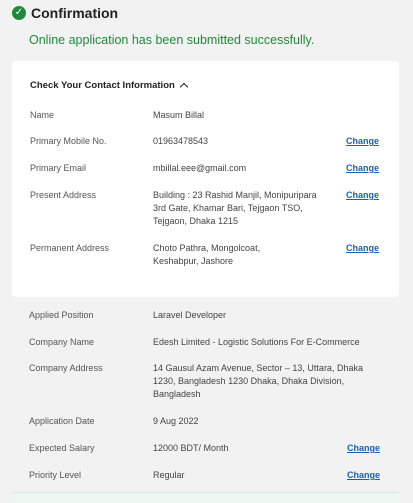 The image size is (413, 503). Describe the element at coordinates (58, 168) in the screenshot. I see `row-label: Primary Email` at that location.